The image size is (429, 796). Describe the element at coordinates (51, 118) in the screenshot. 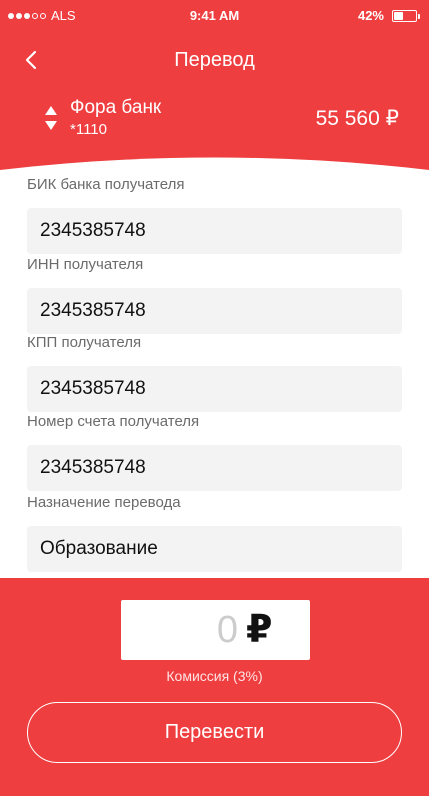

I see `sort-arrows-icon` at that location.